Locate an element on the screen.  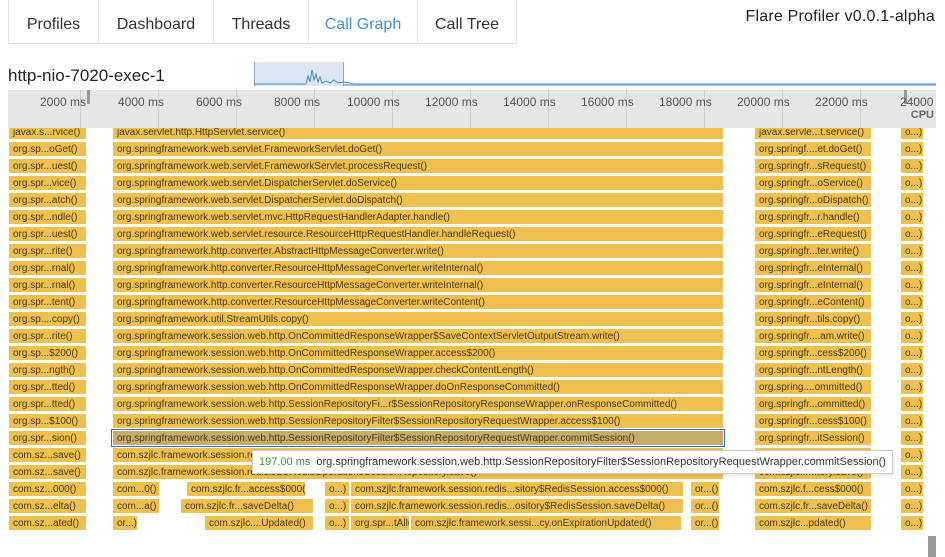
call-frame: com...a() is located at coordinates (136, 506).